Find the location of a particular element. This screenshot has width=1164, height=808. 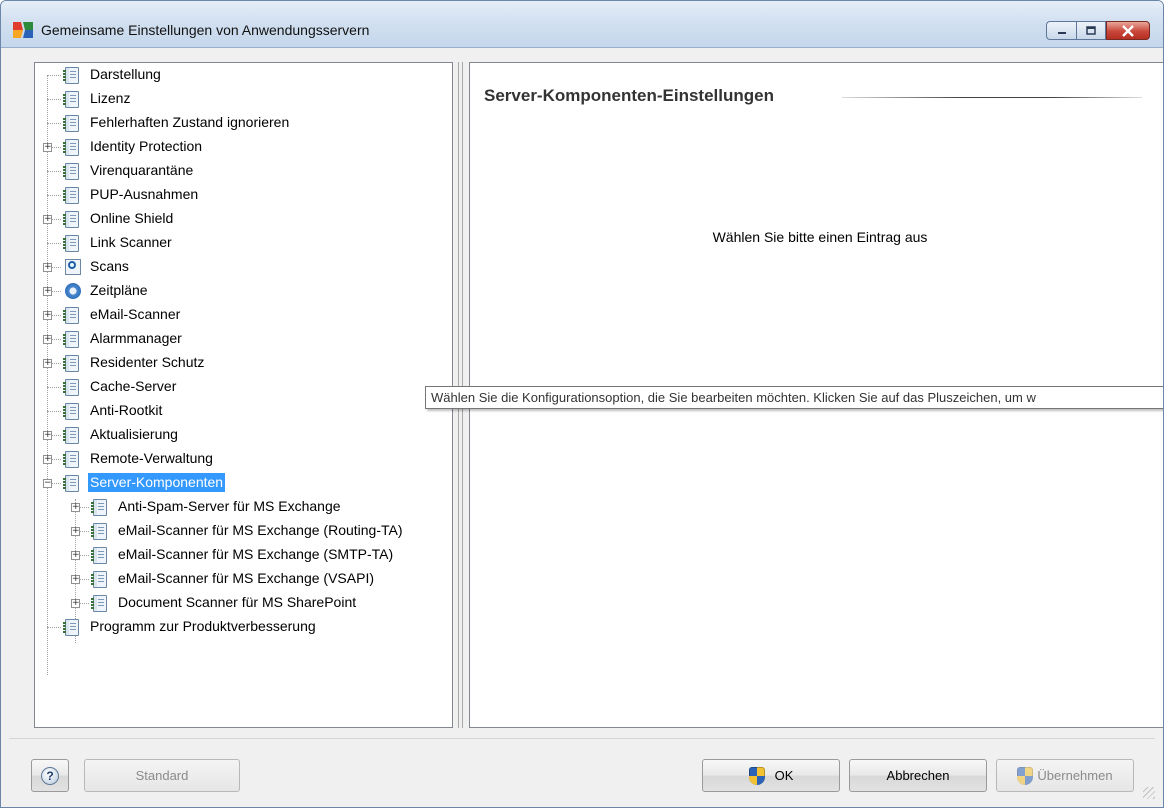

resize-grip is located at coordinates (1149, 793).